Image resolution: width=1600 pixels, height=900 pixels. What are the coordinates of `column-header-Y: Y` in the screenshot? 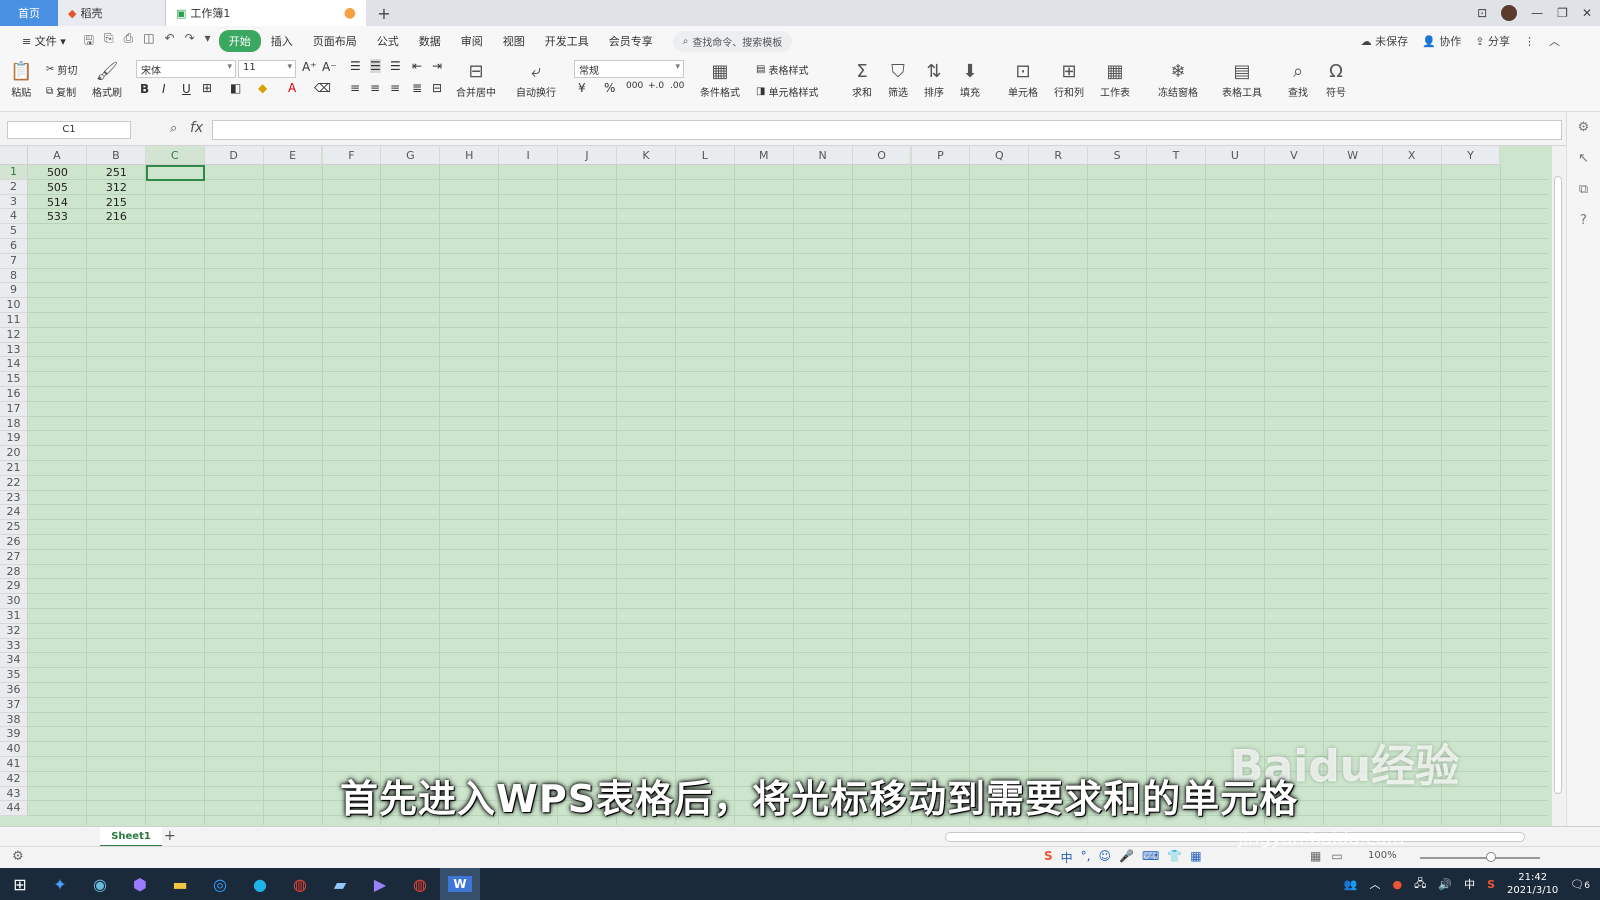 It's located at (1471, 155).